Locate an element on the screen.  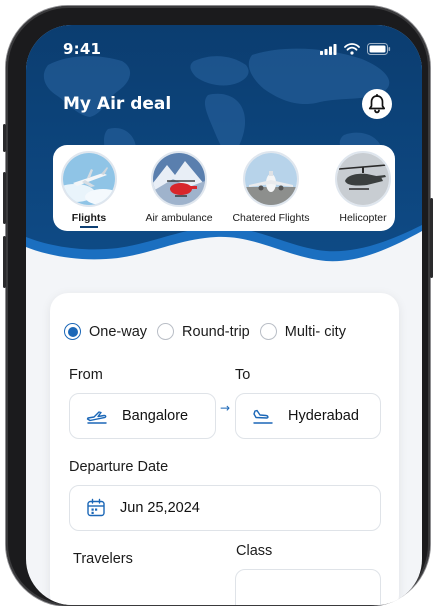
category-air-ambulance: Air ambulance is located at coordinates (179, 187).